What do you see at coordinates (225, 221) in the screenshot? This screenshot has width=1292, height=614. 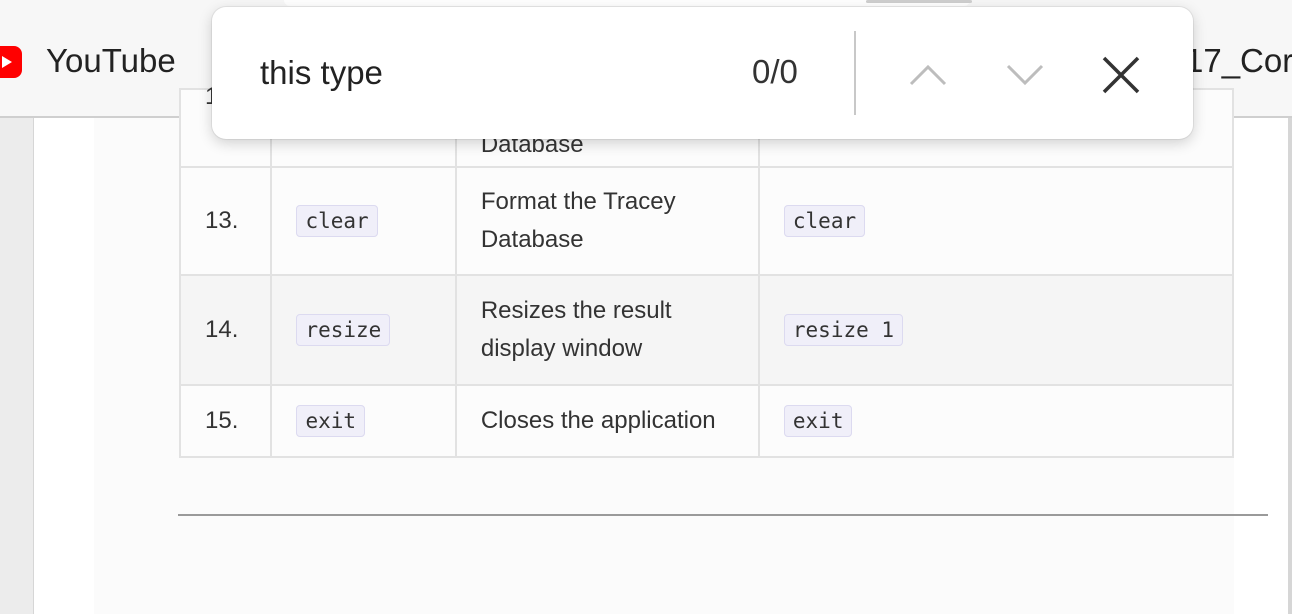 I see `row-number: 13.` at bounding box center [225, 221].